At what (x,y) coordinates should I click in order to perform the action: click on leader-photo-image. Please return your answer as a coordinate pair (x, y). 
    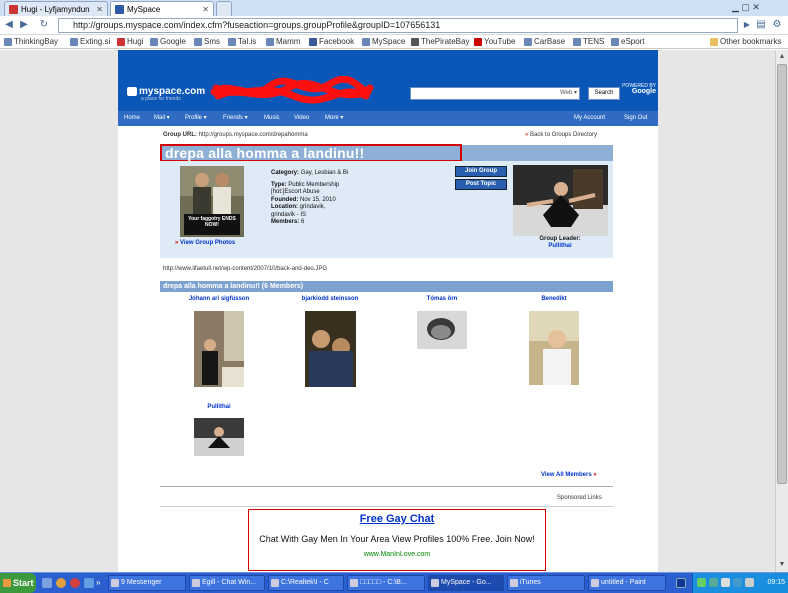
    Looking at the image, I should click on (560, 200).